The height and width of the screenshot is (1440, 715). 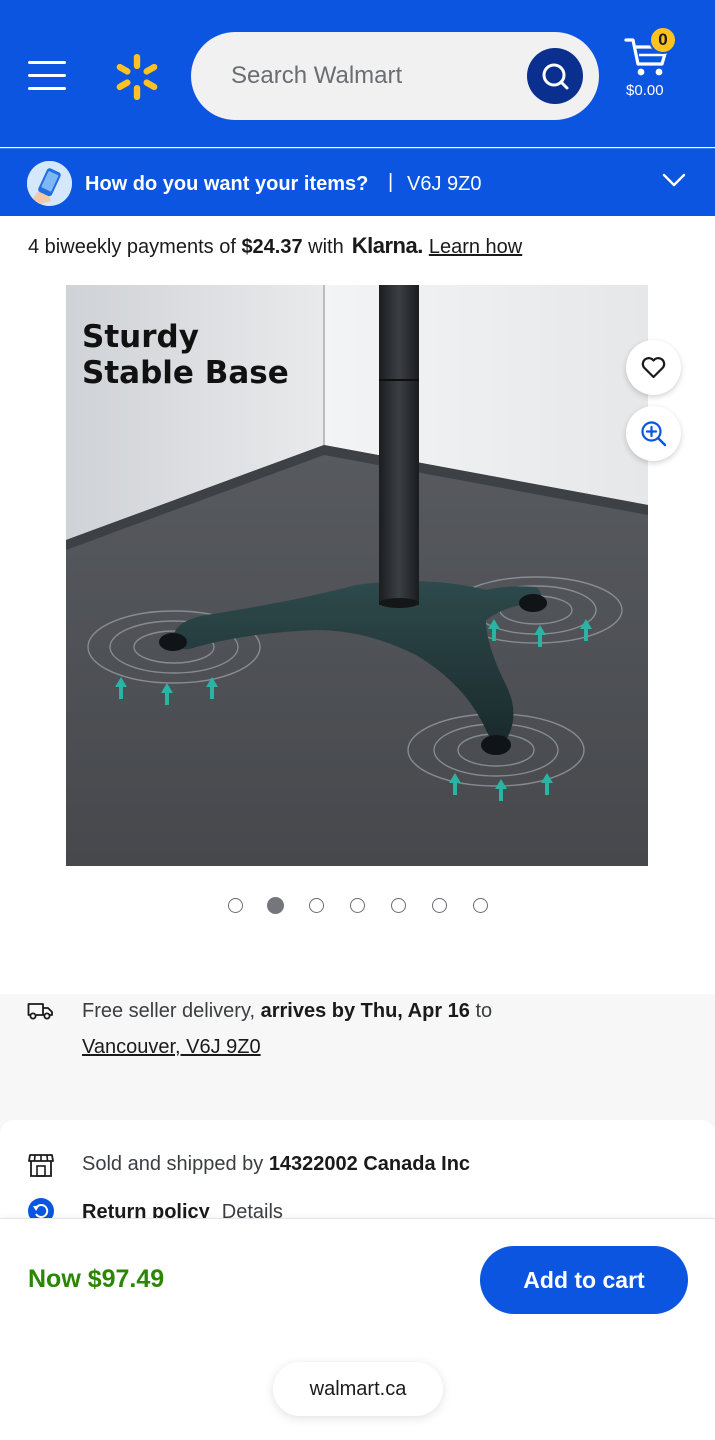 What do you see at coordinates (481, 1011) in the screenshot?
I see `delivery-info-suffix: to` at bounding box center [481, 1011].